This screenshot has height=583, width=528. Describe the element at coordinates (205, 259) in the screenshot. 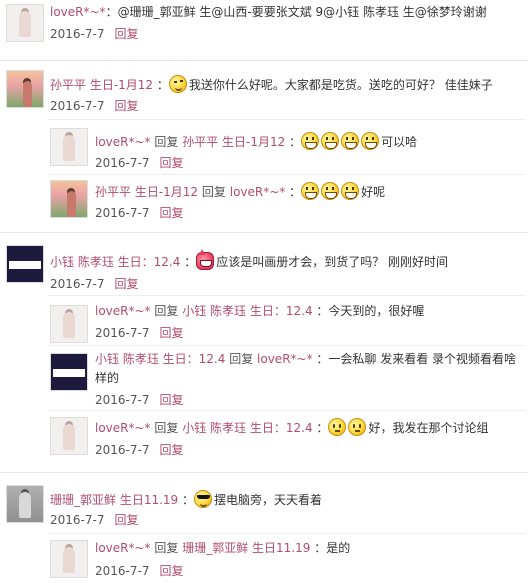

I see `devil-emoji-icon` at that location.